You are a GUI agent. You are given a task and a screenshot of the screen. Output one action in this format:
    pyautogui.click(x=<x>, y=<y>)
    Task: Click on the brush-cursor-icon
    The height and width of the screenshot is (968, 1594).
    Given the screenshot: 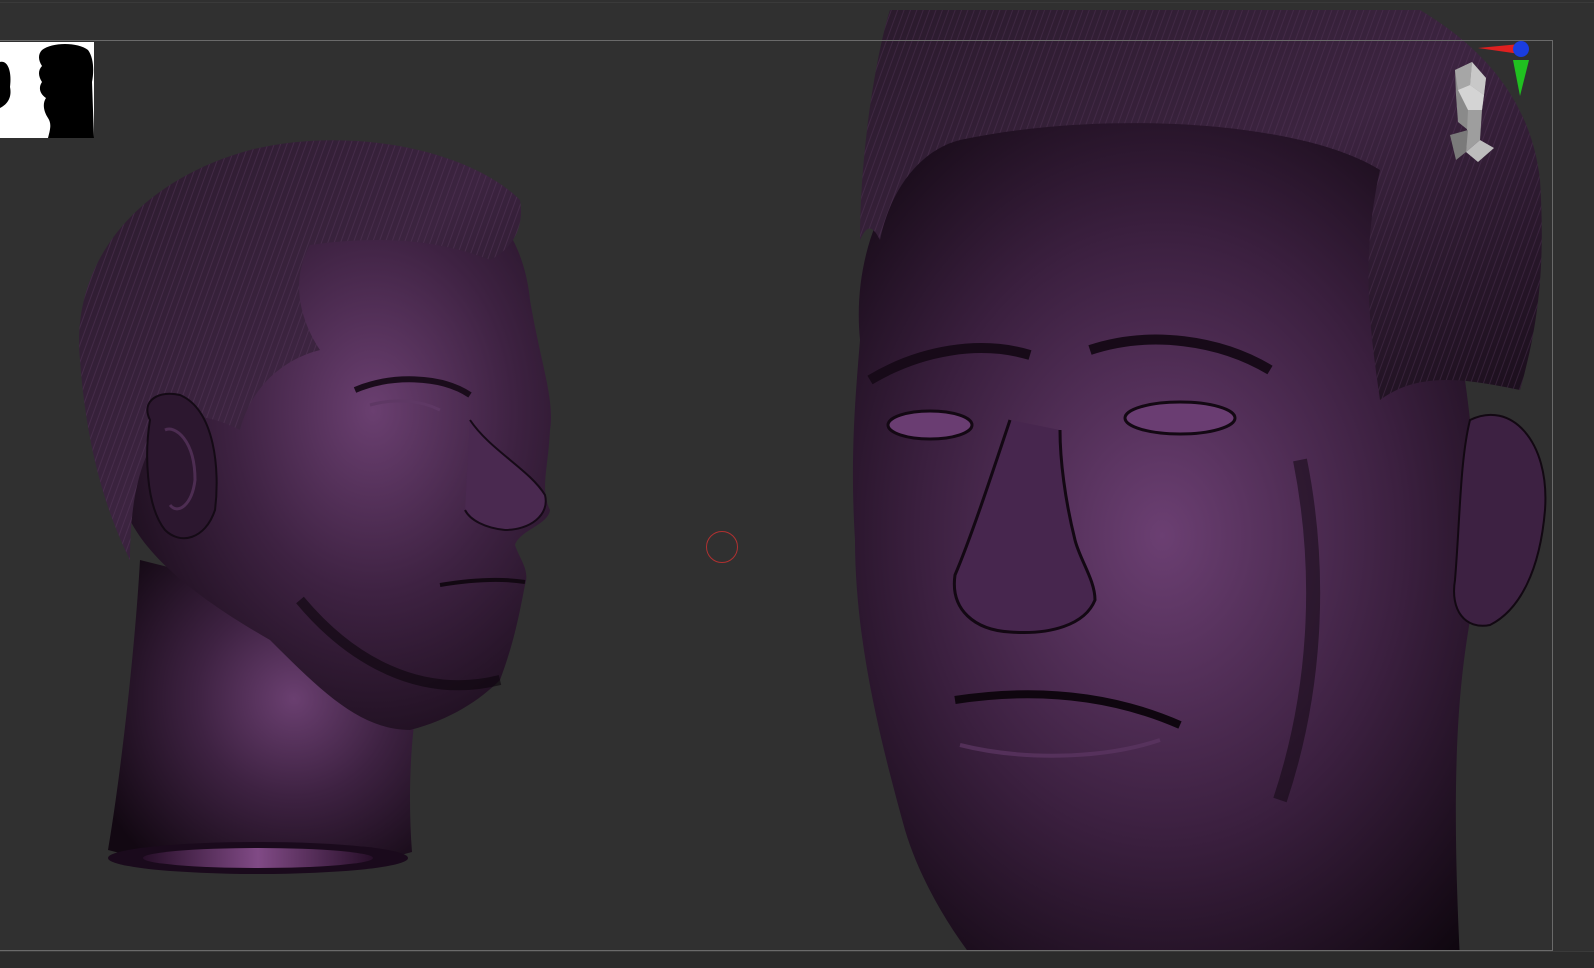 What is the action you would take?
    pyautogui.click(x=722, y=547)
    